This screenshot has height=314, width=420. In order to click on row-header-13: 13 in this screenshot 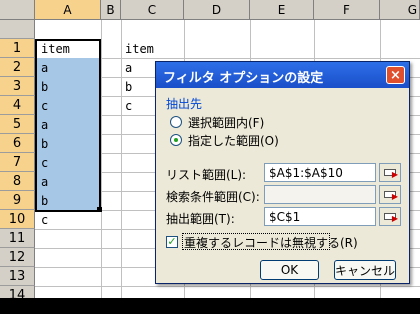, I will do `click(17, 276)`.